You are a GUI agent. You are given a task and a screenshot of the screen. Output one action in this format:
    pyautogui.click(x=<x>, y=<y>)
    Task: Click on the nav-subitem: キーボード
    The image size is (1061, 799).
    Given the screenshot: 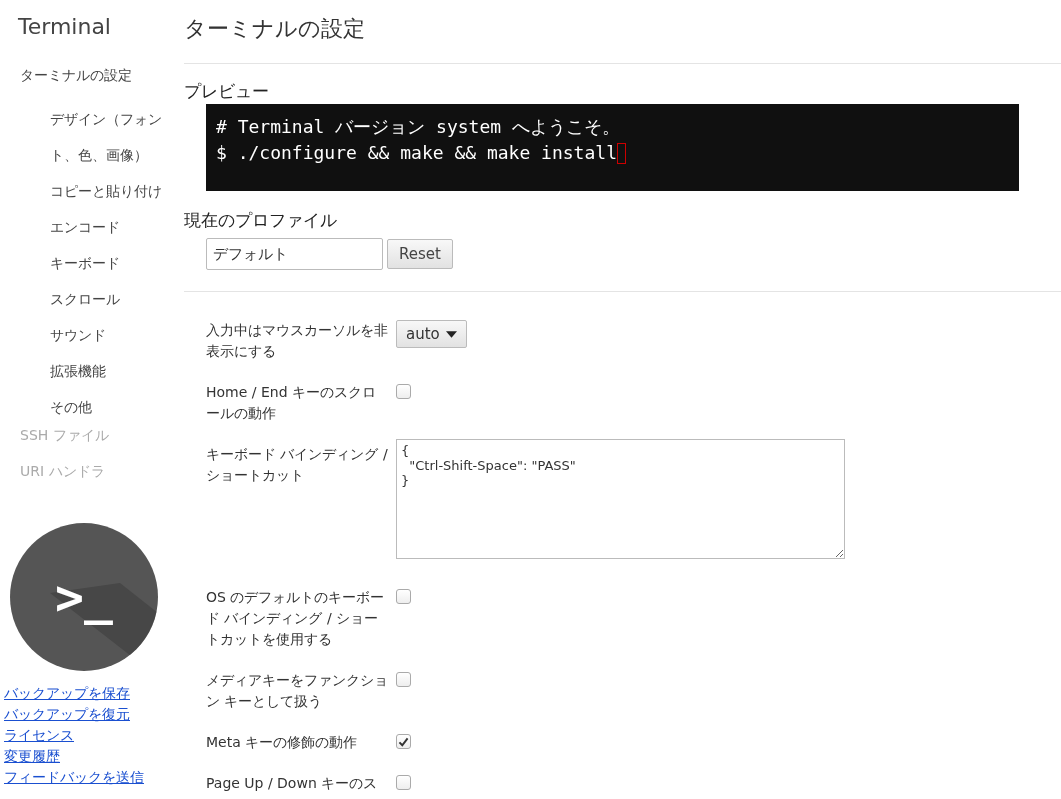 What is the action you would take?
    pyautogui.click(x=85, y=263)
    